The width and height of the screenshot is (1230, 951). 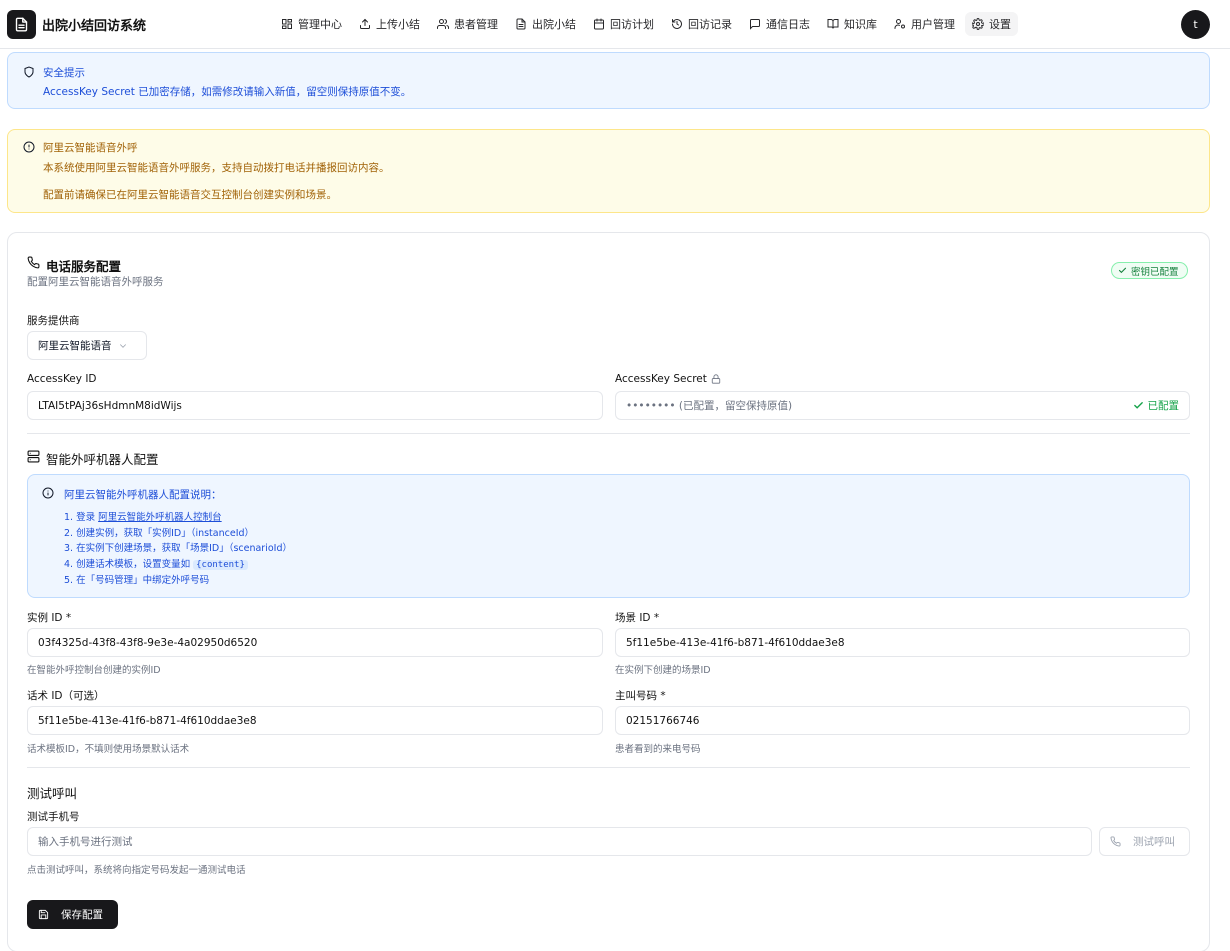 What do you see at coordinates (137, 580) in the screenshot?
I see `info-step-5: 5. 在「号码管理」中绑定外呼号码` at bounding box center [137, 580].